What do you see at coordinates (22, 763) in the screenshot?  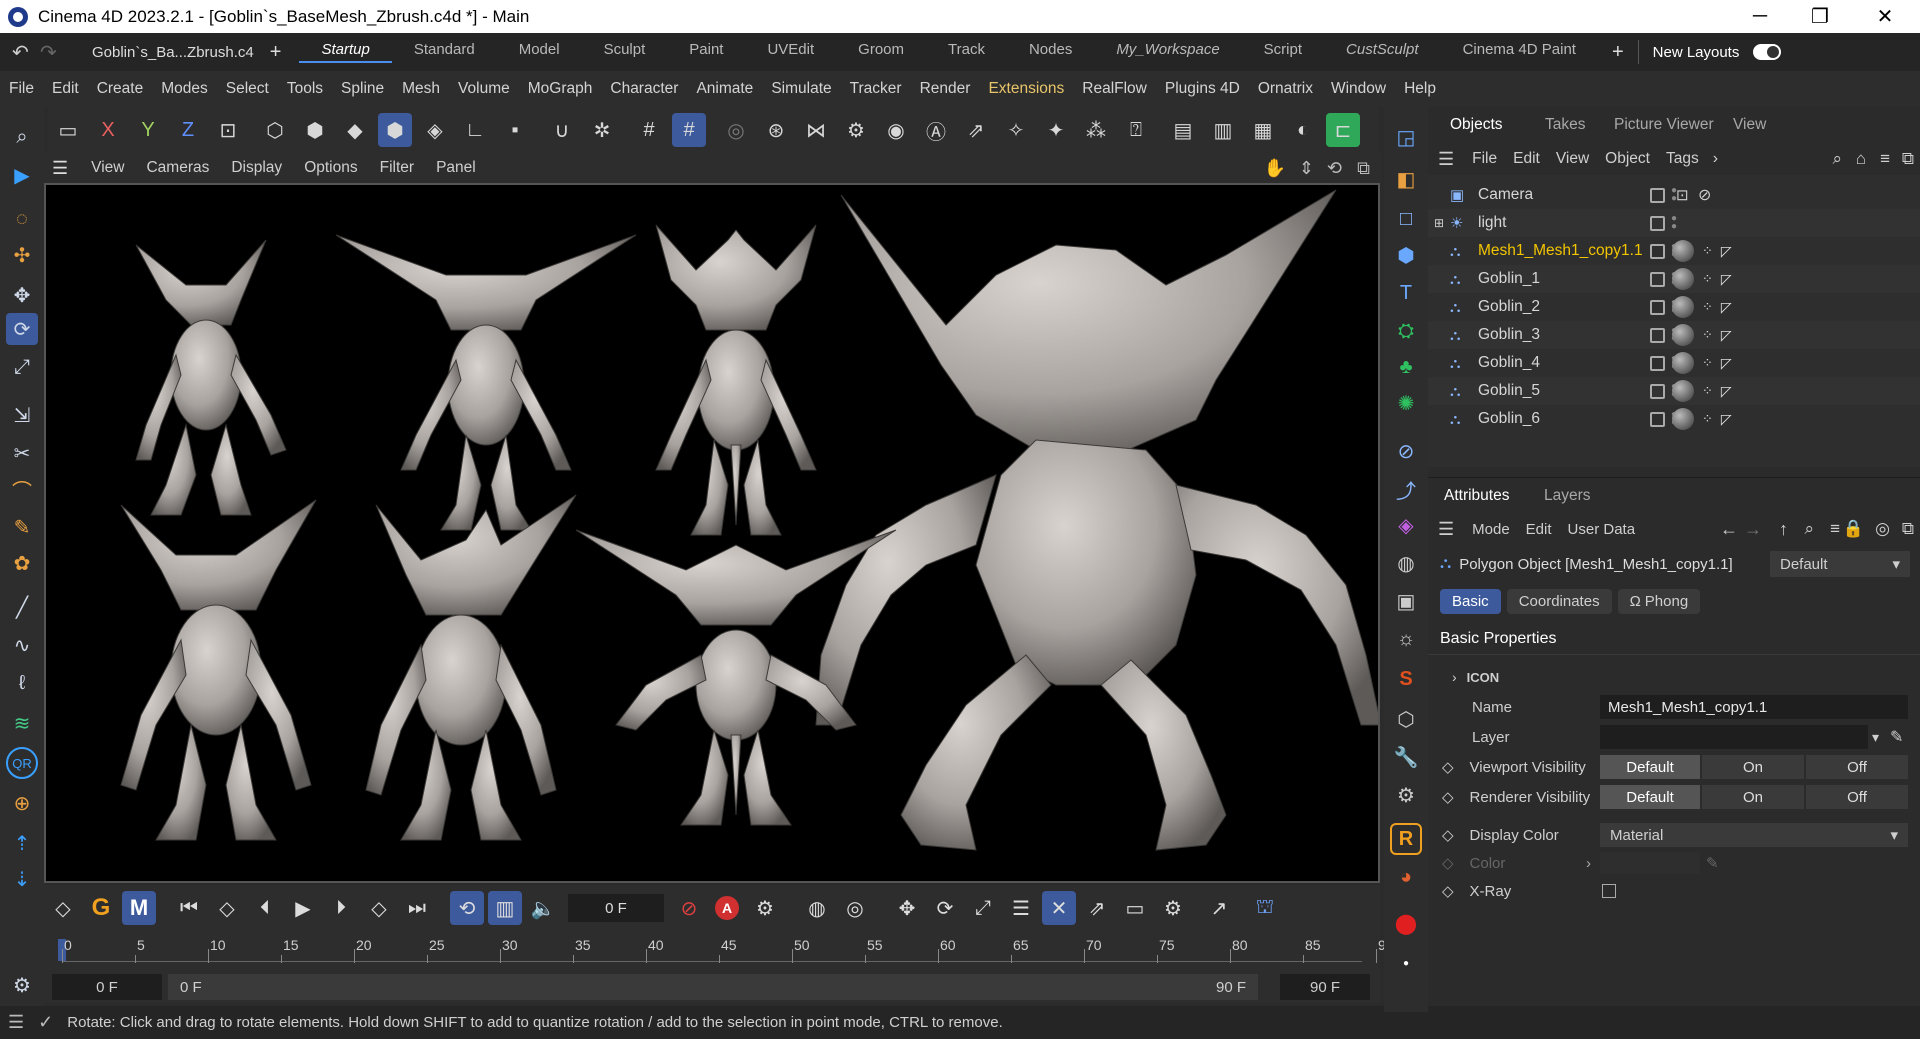 I see `quad-remesh-icon: QR` at bounding box center [22, 763].